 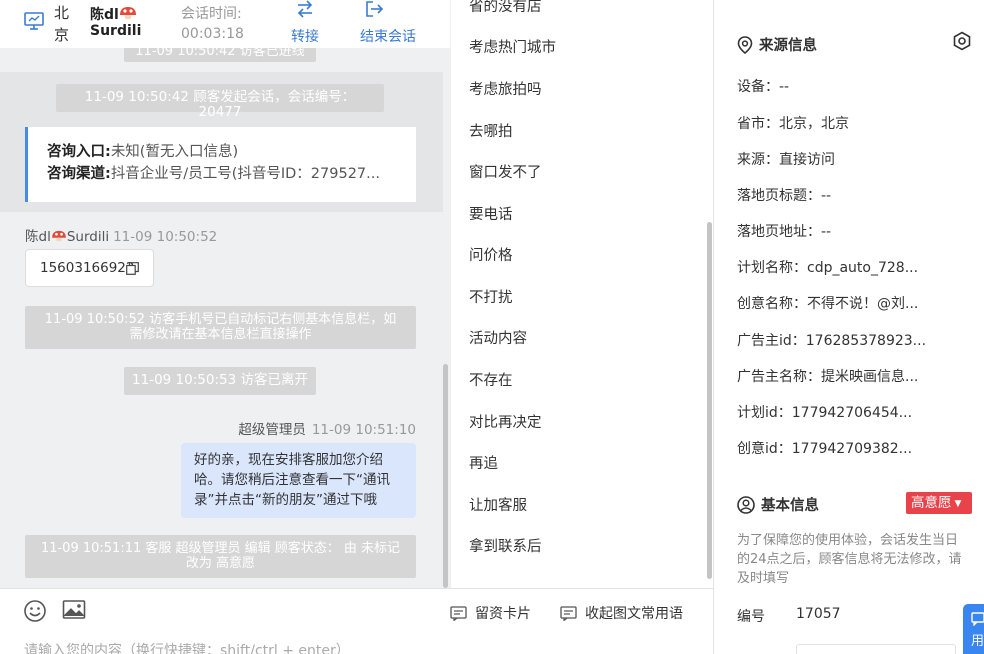 What do you see at coordinates (79, 152) in the screenshot?
I see `entry-key: 咨询入口:` at bounding box center [79, 152].